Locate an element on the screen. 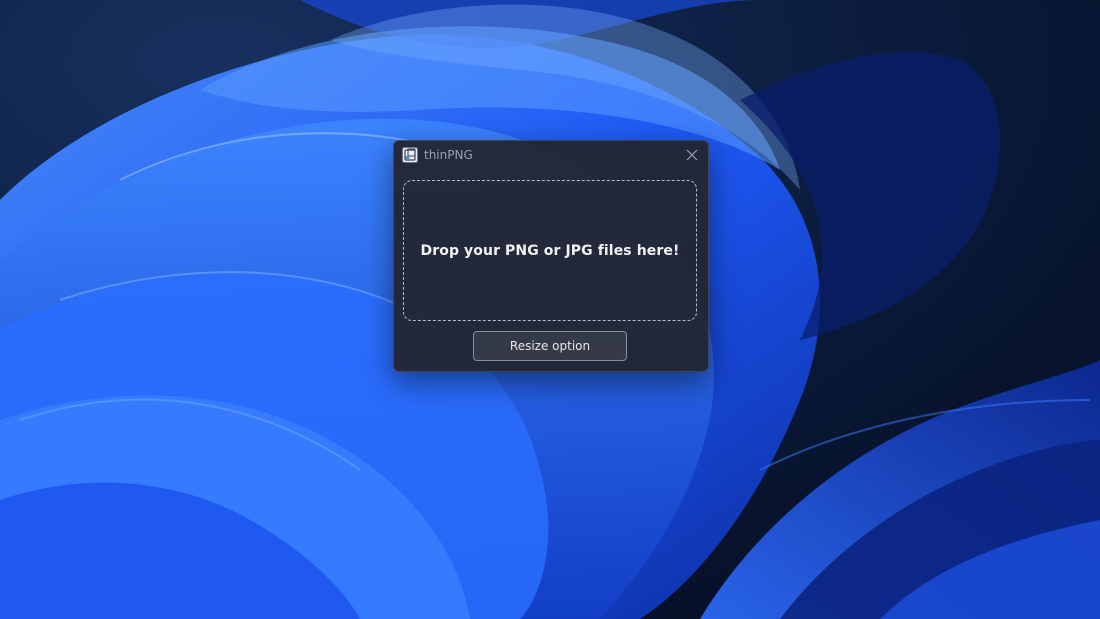 The image size is (1100, 619). title-bar: thinPNG is located at coordinates (551, 155).